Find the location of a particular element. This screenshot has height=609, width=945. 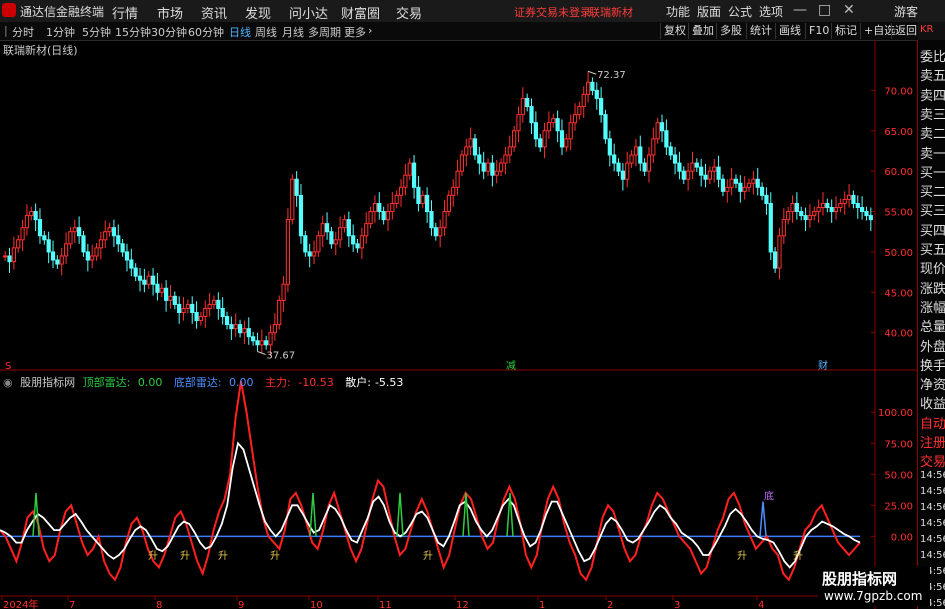

panel-item: 总量 is located at coordinates (932, 325).